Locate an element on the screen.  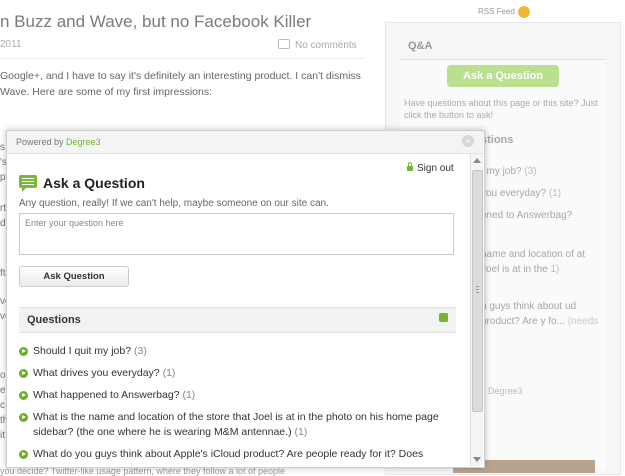
degree3-link: Degree3 is located at coordinates (83, 142).